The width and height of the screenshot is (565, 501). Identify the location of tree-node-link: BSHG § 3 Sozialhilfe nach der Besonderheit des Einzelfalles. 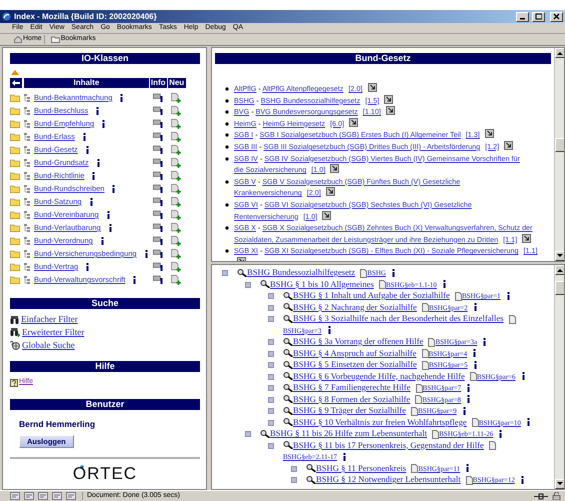
(398, 318).